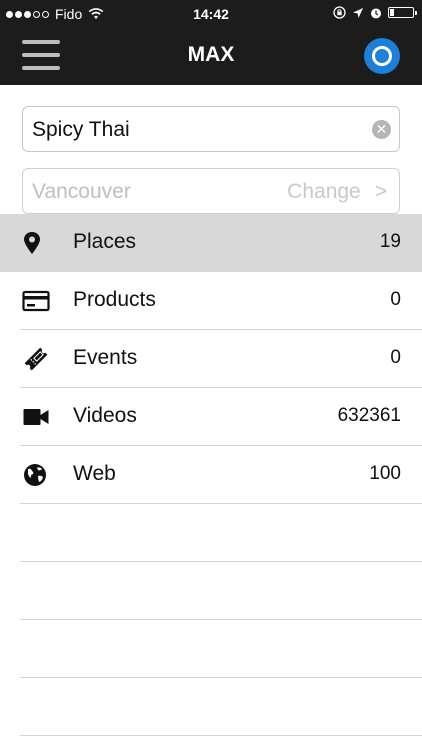 The width and height of the screenshot is (422, 750). What do you see at coordinates (324, 191) in the screenshot?
I see `change-label: Change` at bounding box center [324, 191].